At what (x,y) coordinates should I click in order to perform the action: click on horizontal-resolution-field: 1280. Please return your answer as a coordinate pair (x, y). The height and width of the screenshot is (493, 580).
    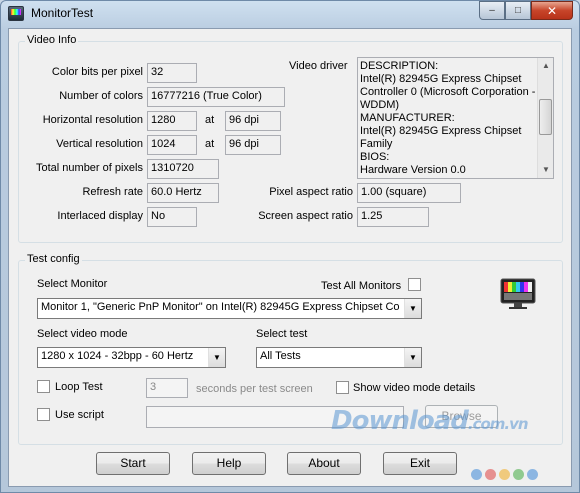
    Looking at the image, I should click on (172, 121).